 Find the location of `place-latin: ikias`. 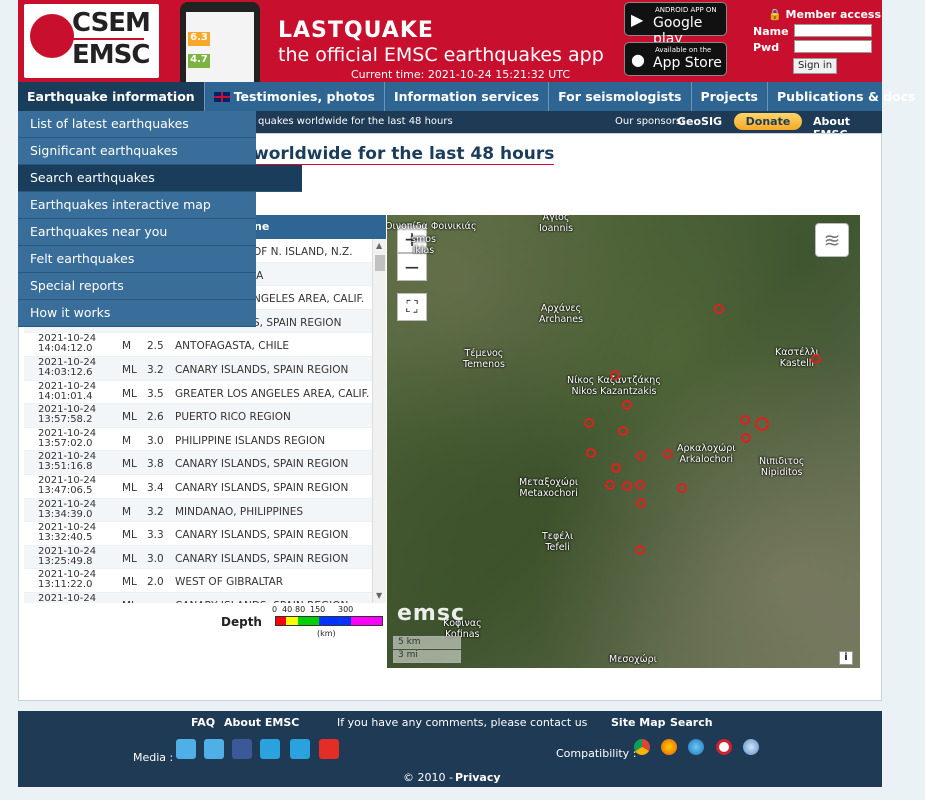

place-latin: ikias is located at coordinates (423, 250).